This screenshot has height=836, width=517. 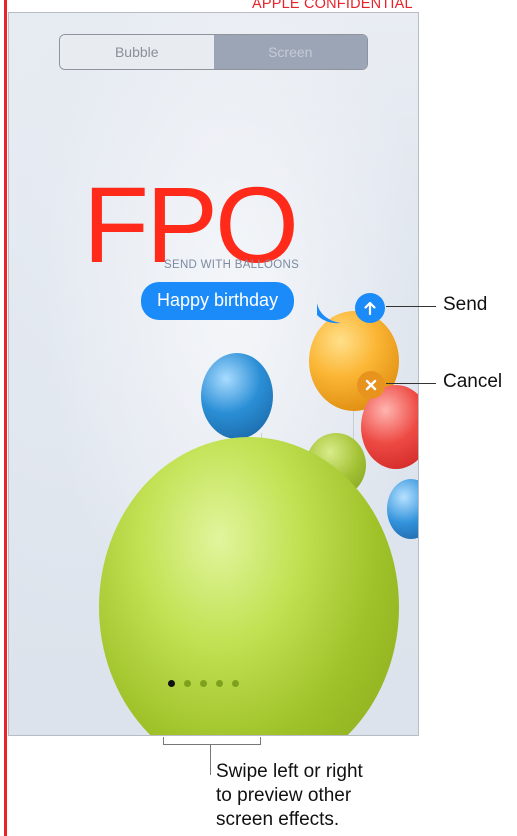 What do you see at coordinates (329, 313) in the screenshot?
I see `message-bubble-tail` at bounding box center [329, 313].